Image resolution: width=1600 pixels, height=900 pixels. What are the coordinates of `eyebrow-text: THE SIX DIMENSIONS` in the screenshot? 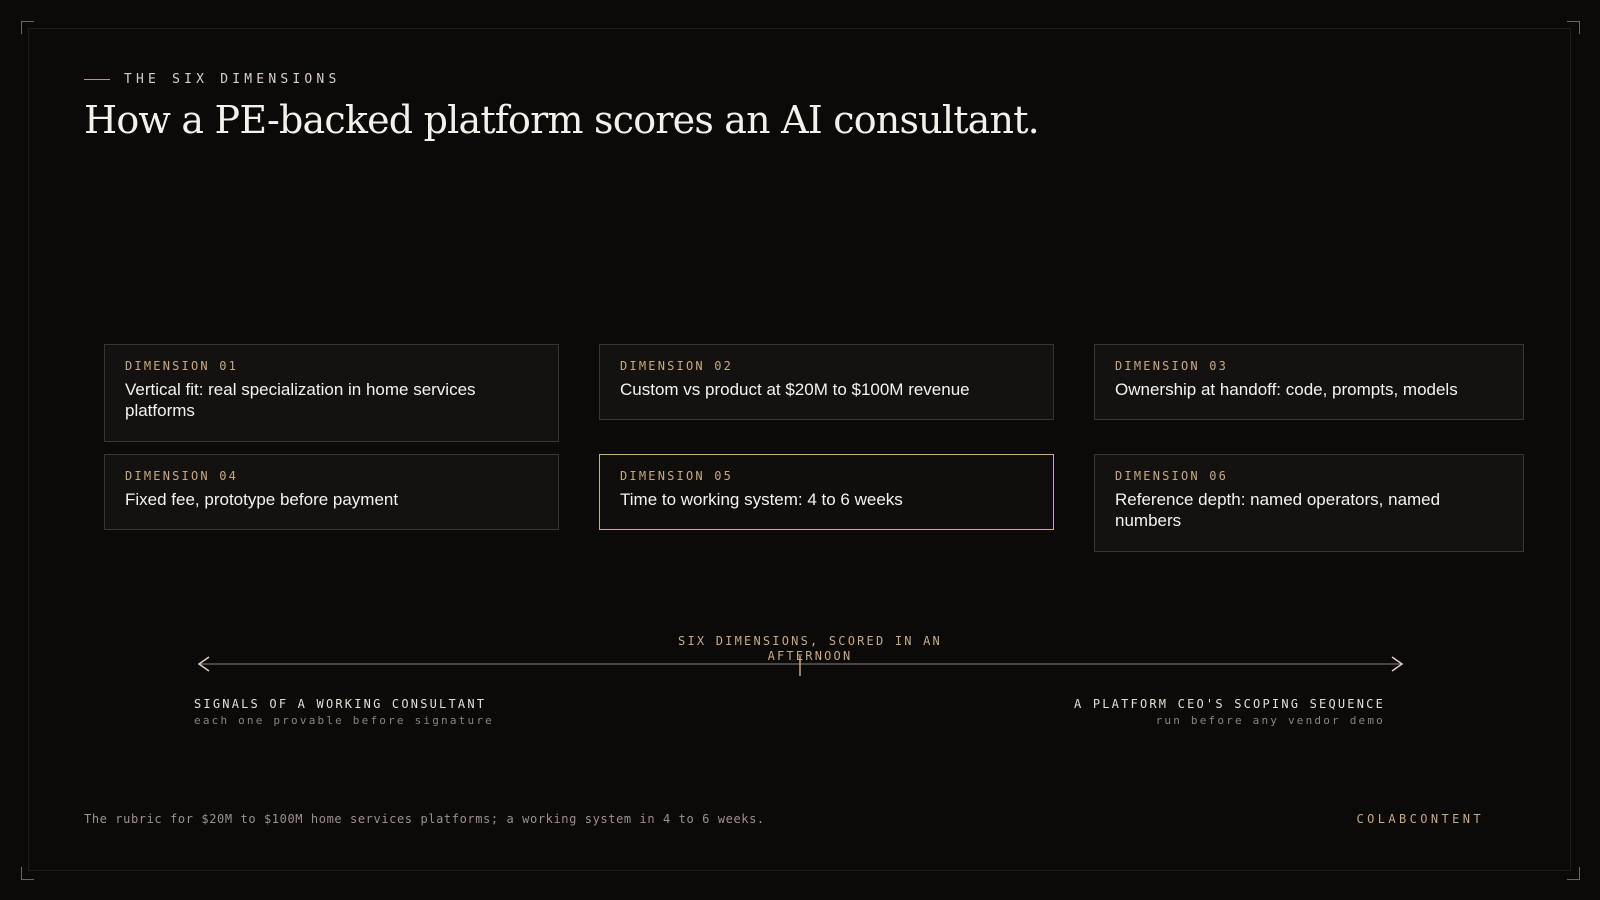 It's located at (232, 79).